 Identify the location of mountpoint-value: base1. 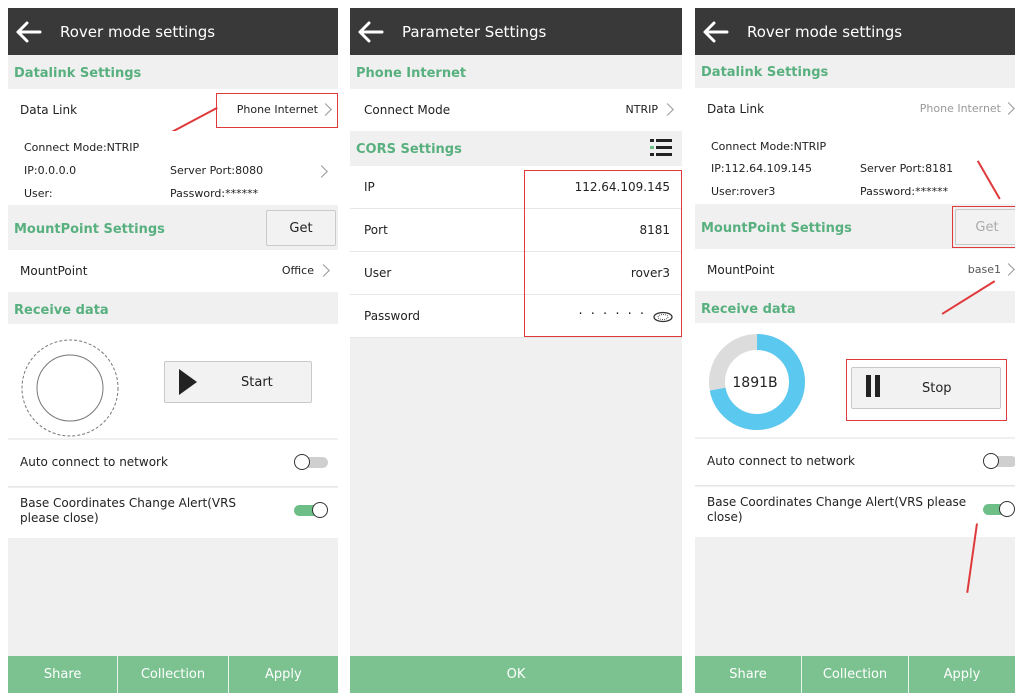
(984, 269).